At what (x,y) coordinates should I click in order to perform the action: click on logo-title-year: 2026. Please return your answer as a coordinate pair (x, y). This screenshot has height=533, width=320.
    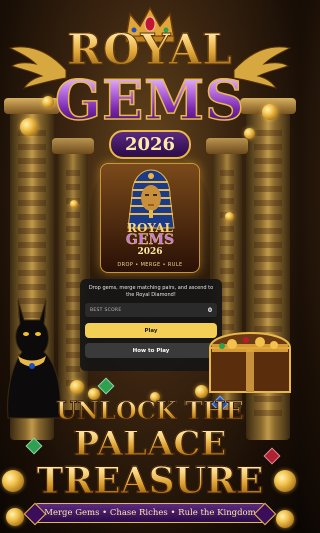
    Looking at the image, I should click on (150, 252).